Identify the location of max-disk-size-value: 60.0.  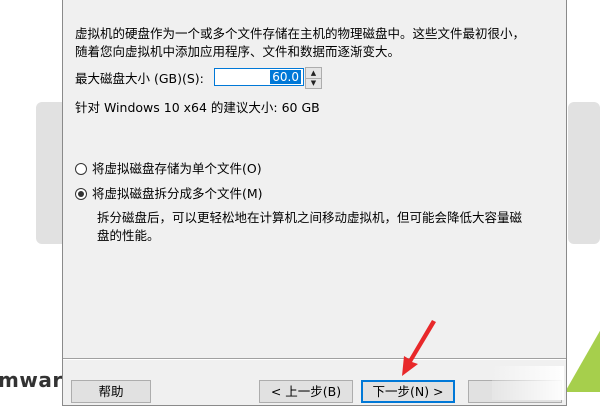
(285, 77).